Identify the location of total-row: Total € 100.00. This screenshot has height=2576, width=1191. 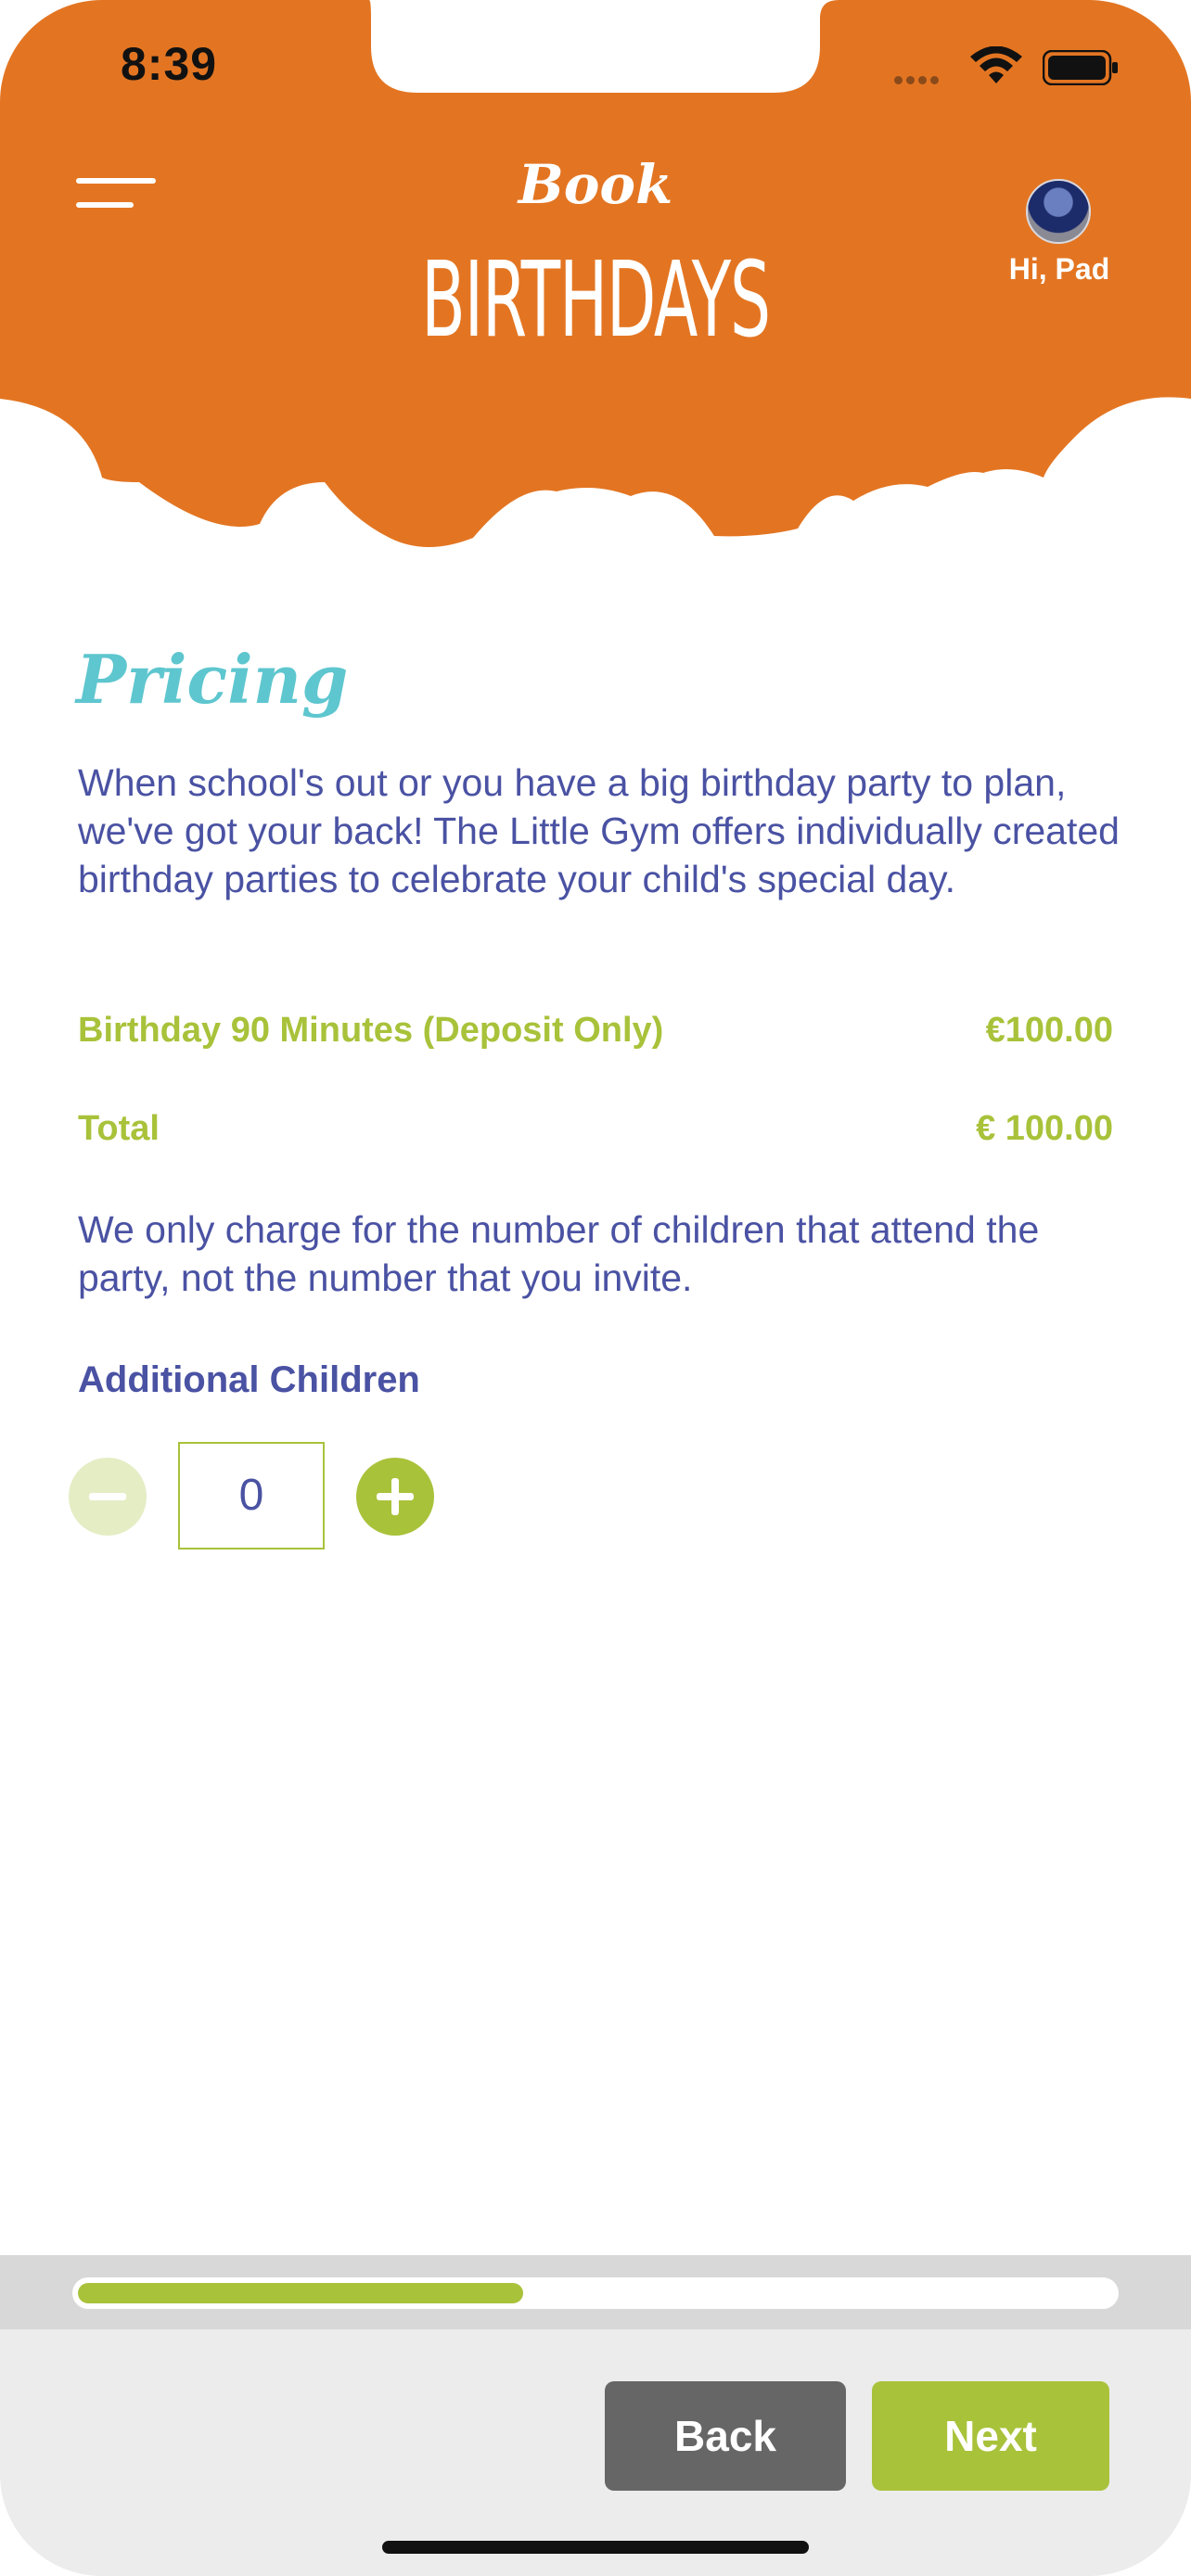
(595, 1129).